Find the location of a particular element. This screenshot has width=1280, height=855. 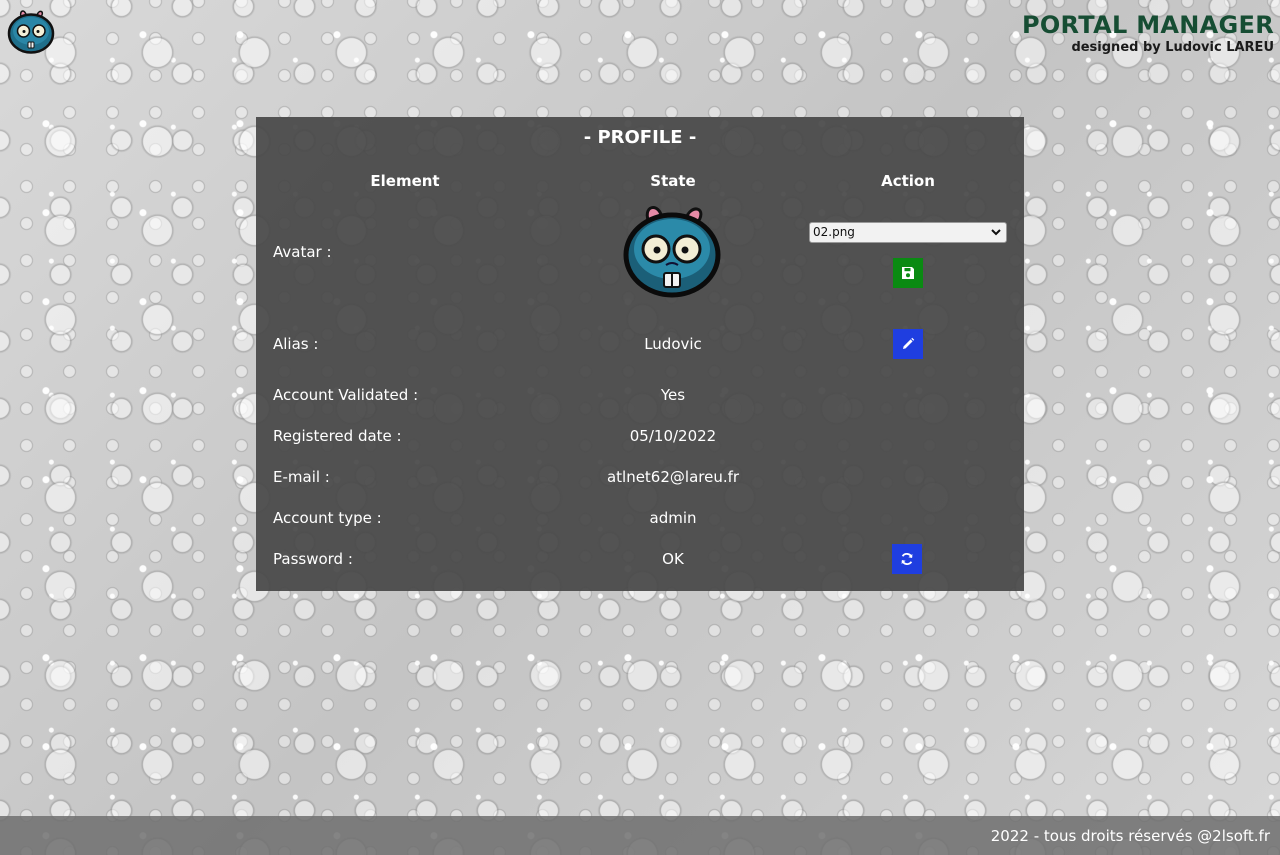

alias-label: Alias : is located at coordinates (296, 344).